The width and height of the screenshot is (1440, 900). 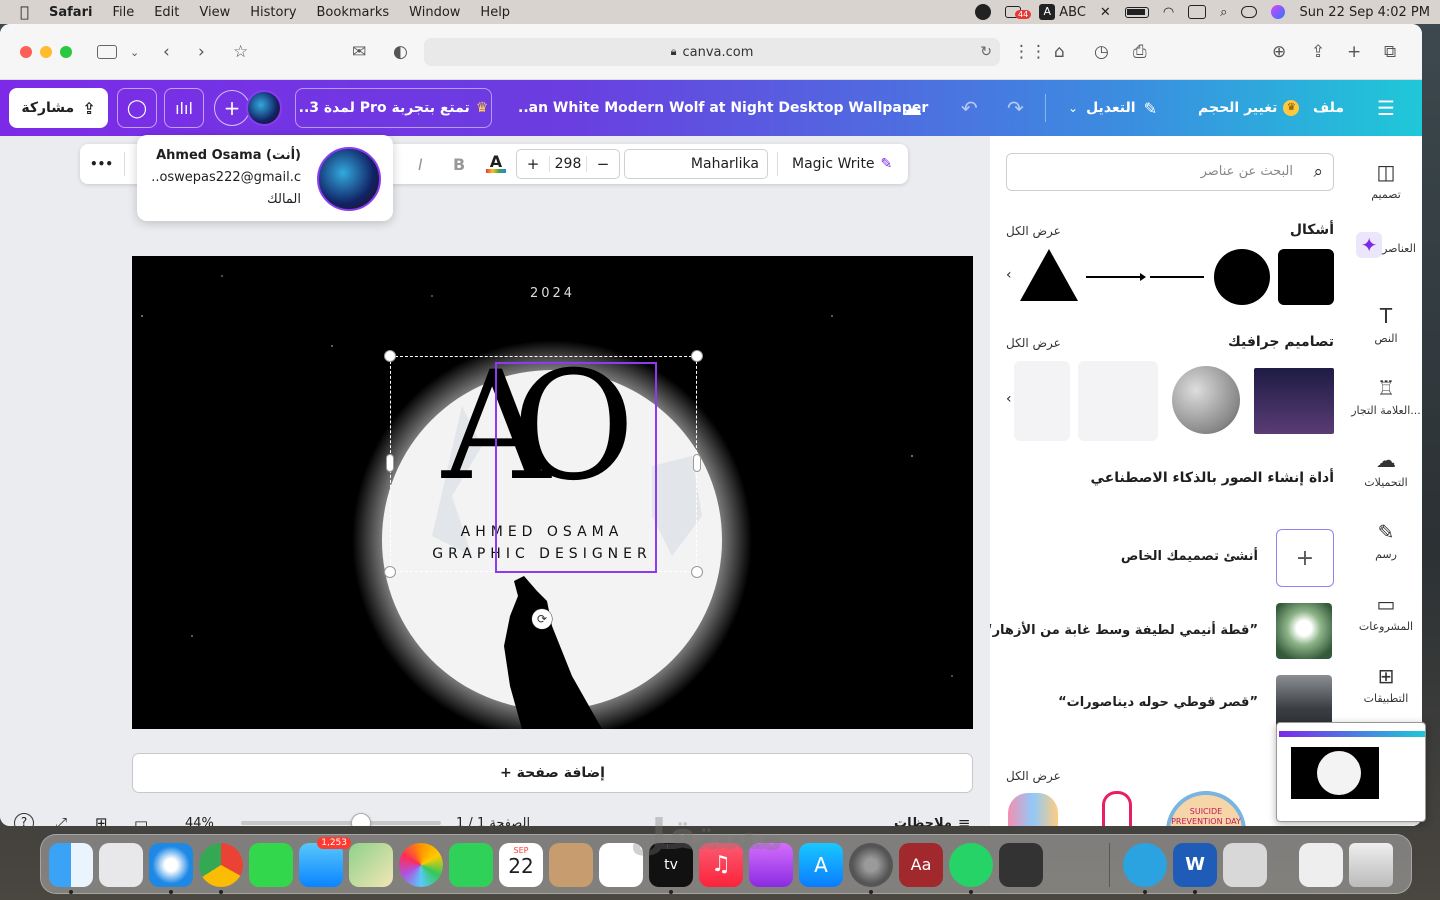 I want to click on collaborators: +, so click(x=249, y=108).